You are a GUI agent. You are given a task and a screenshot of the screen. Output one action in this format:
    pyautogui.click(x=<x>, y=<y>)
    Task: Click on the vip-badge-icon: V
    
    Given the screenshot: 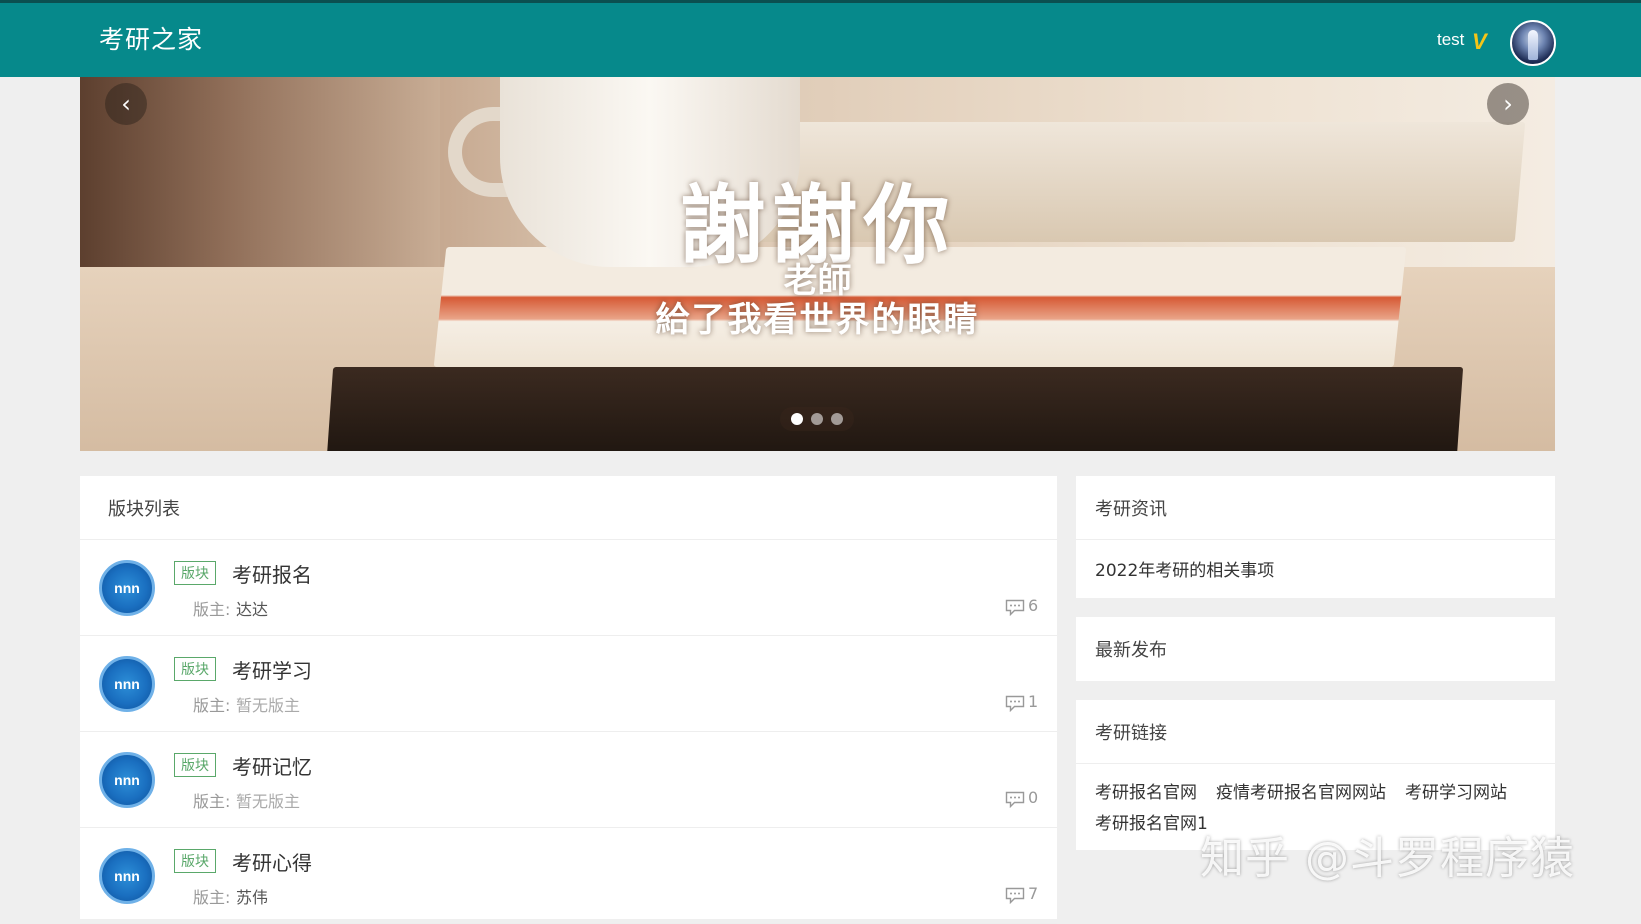 What is the action you would take?
    pyautogui.click(x=1479, y=41)
    